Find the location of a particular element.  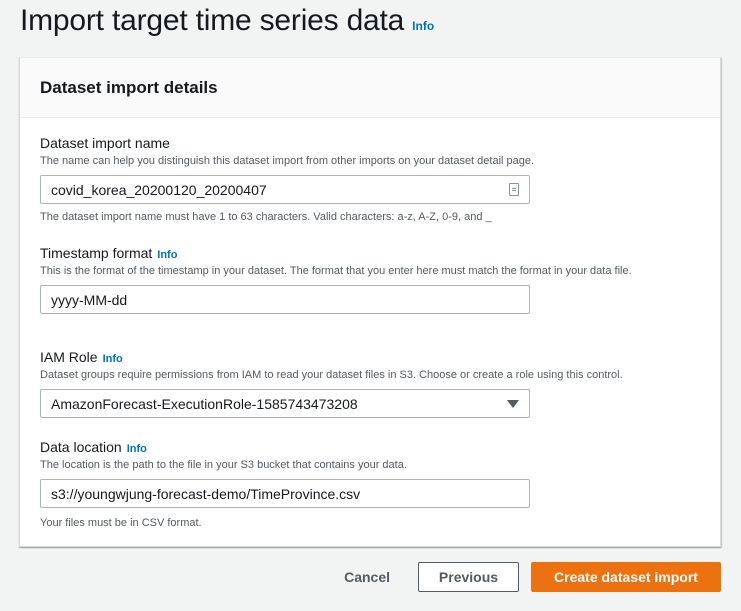

card-header: Dataset import details is located at coordinates (370, 88).